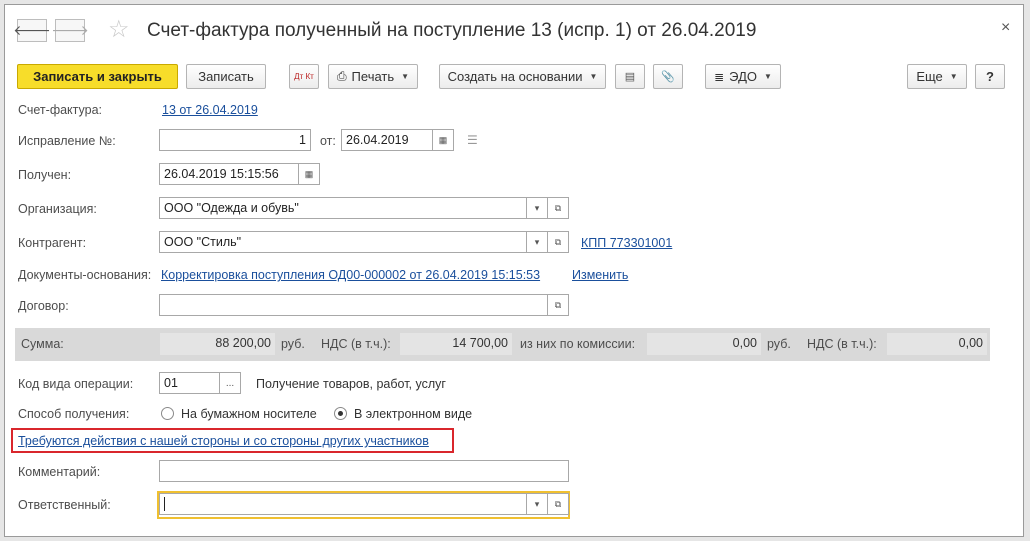  I want to click on arrow-right-icon: 🡒, so click(70, 30).